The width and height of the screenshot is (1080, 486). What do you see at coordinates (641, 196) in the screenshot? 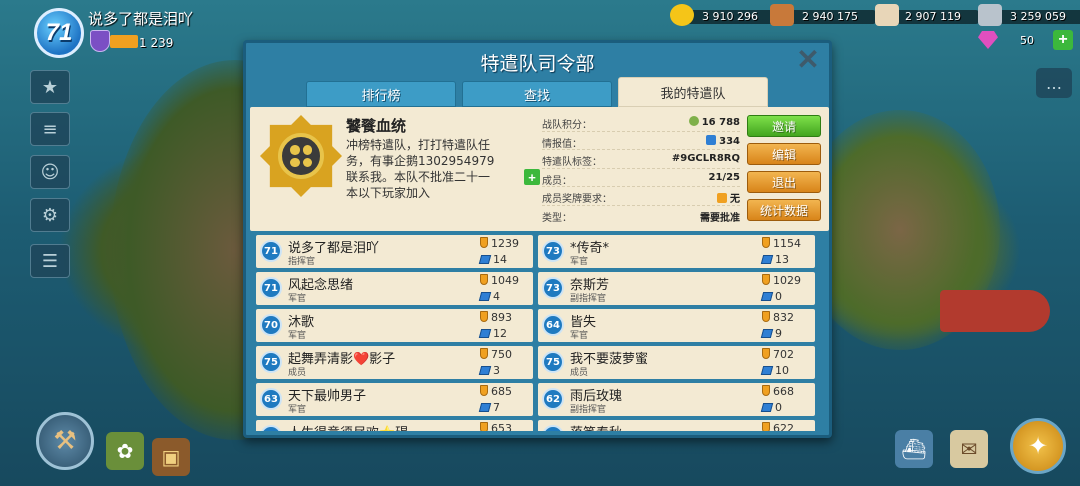
I see `stat-row: 成员奖牌要求： 无` at bounding box center [641, 196].